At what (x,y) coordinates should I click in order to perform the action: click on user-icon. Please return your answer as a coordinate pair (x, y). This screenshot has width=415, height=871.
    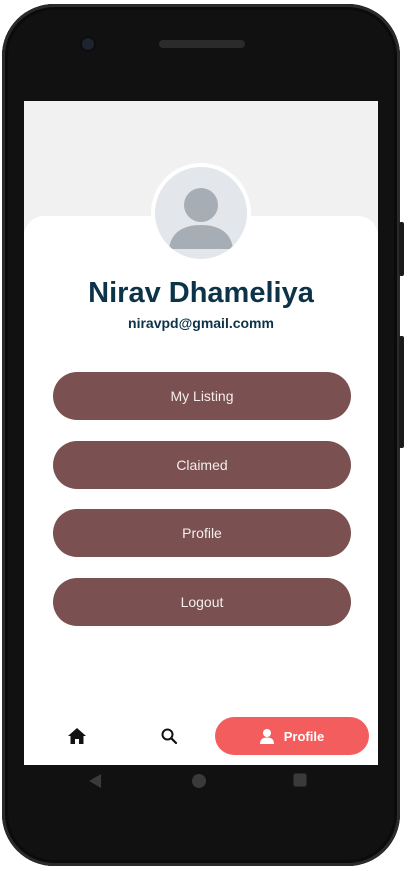
    Looking at the image, I should click on (266, 736).